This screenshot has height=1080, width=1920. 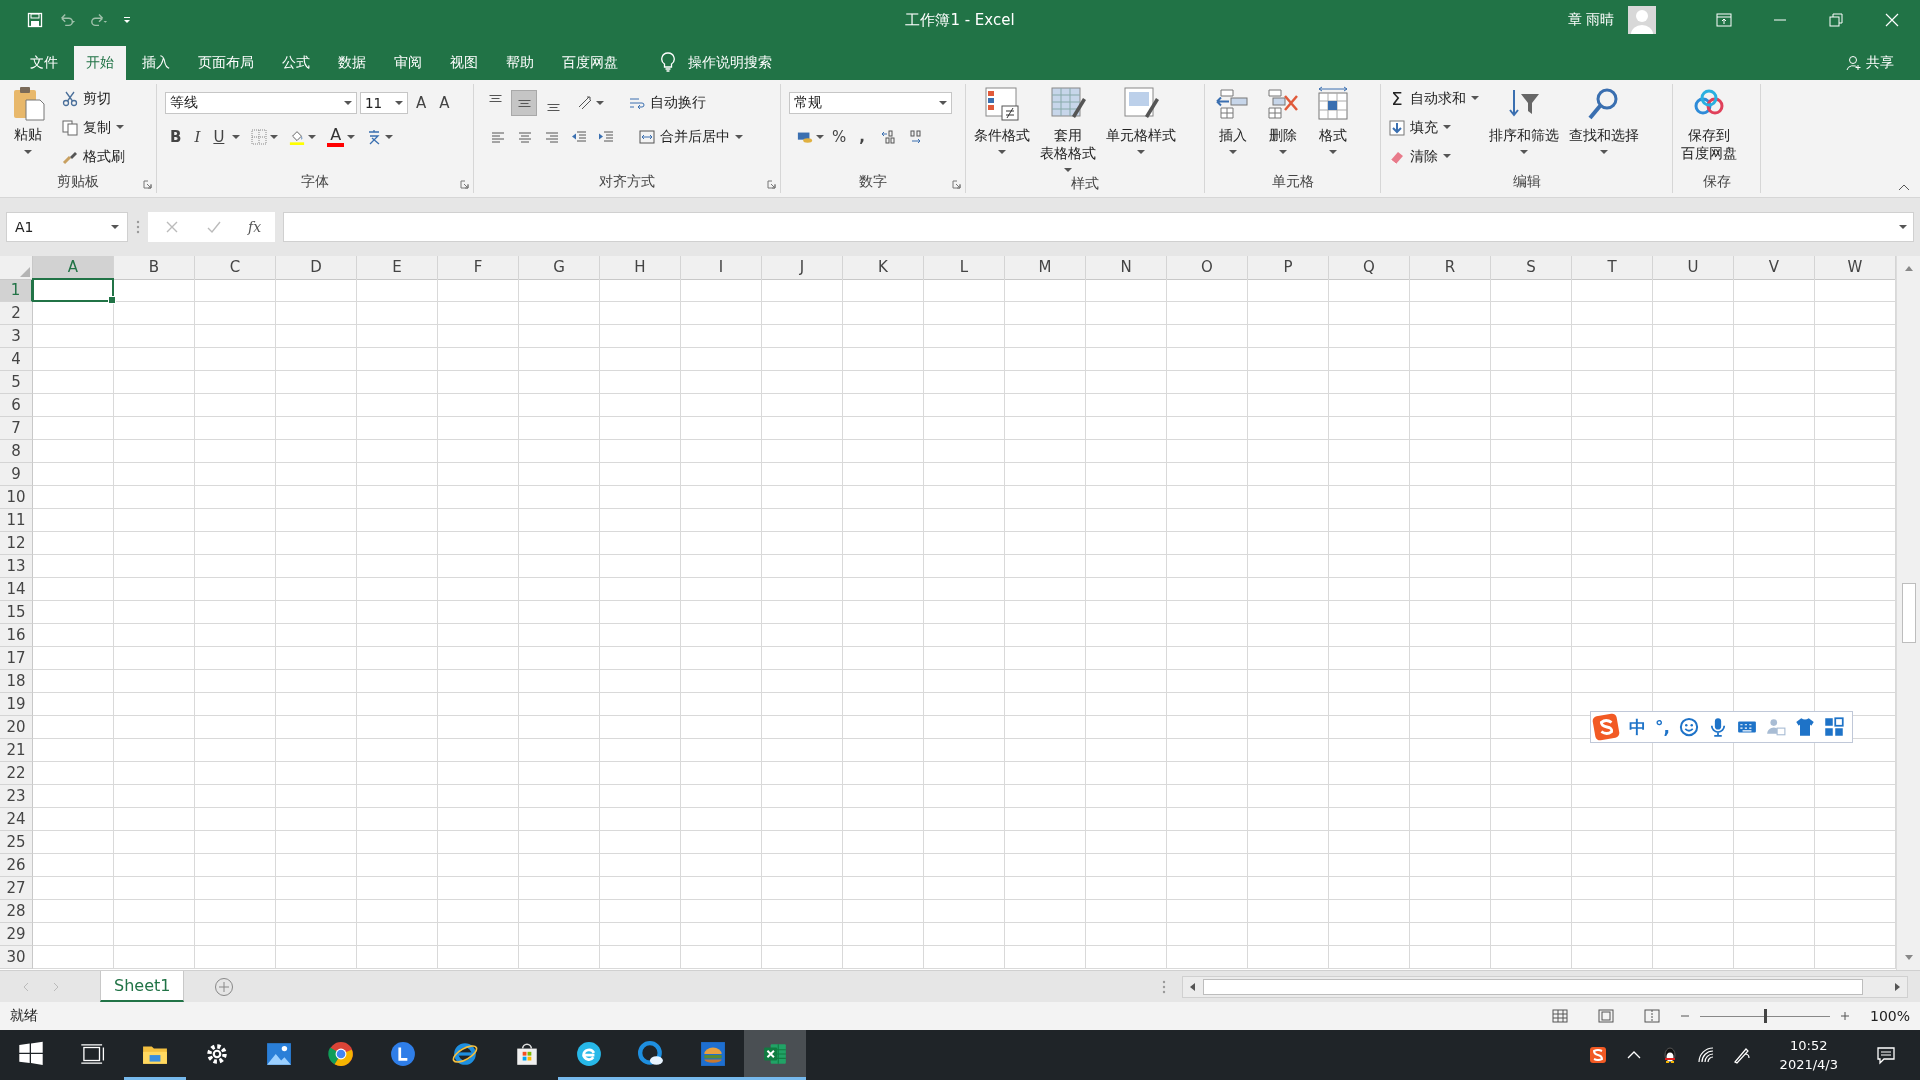 What do you see at coordinates (1068, 129) in the screenshot?
I see `styles-command: 套用 表格格式` at bounding box center [1068, 129].